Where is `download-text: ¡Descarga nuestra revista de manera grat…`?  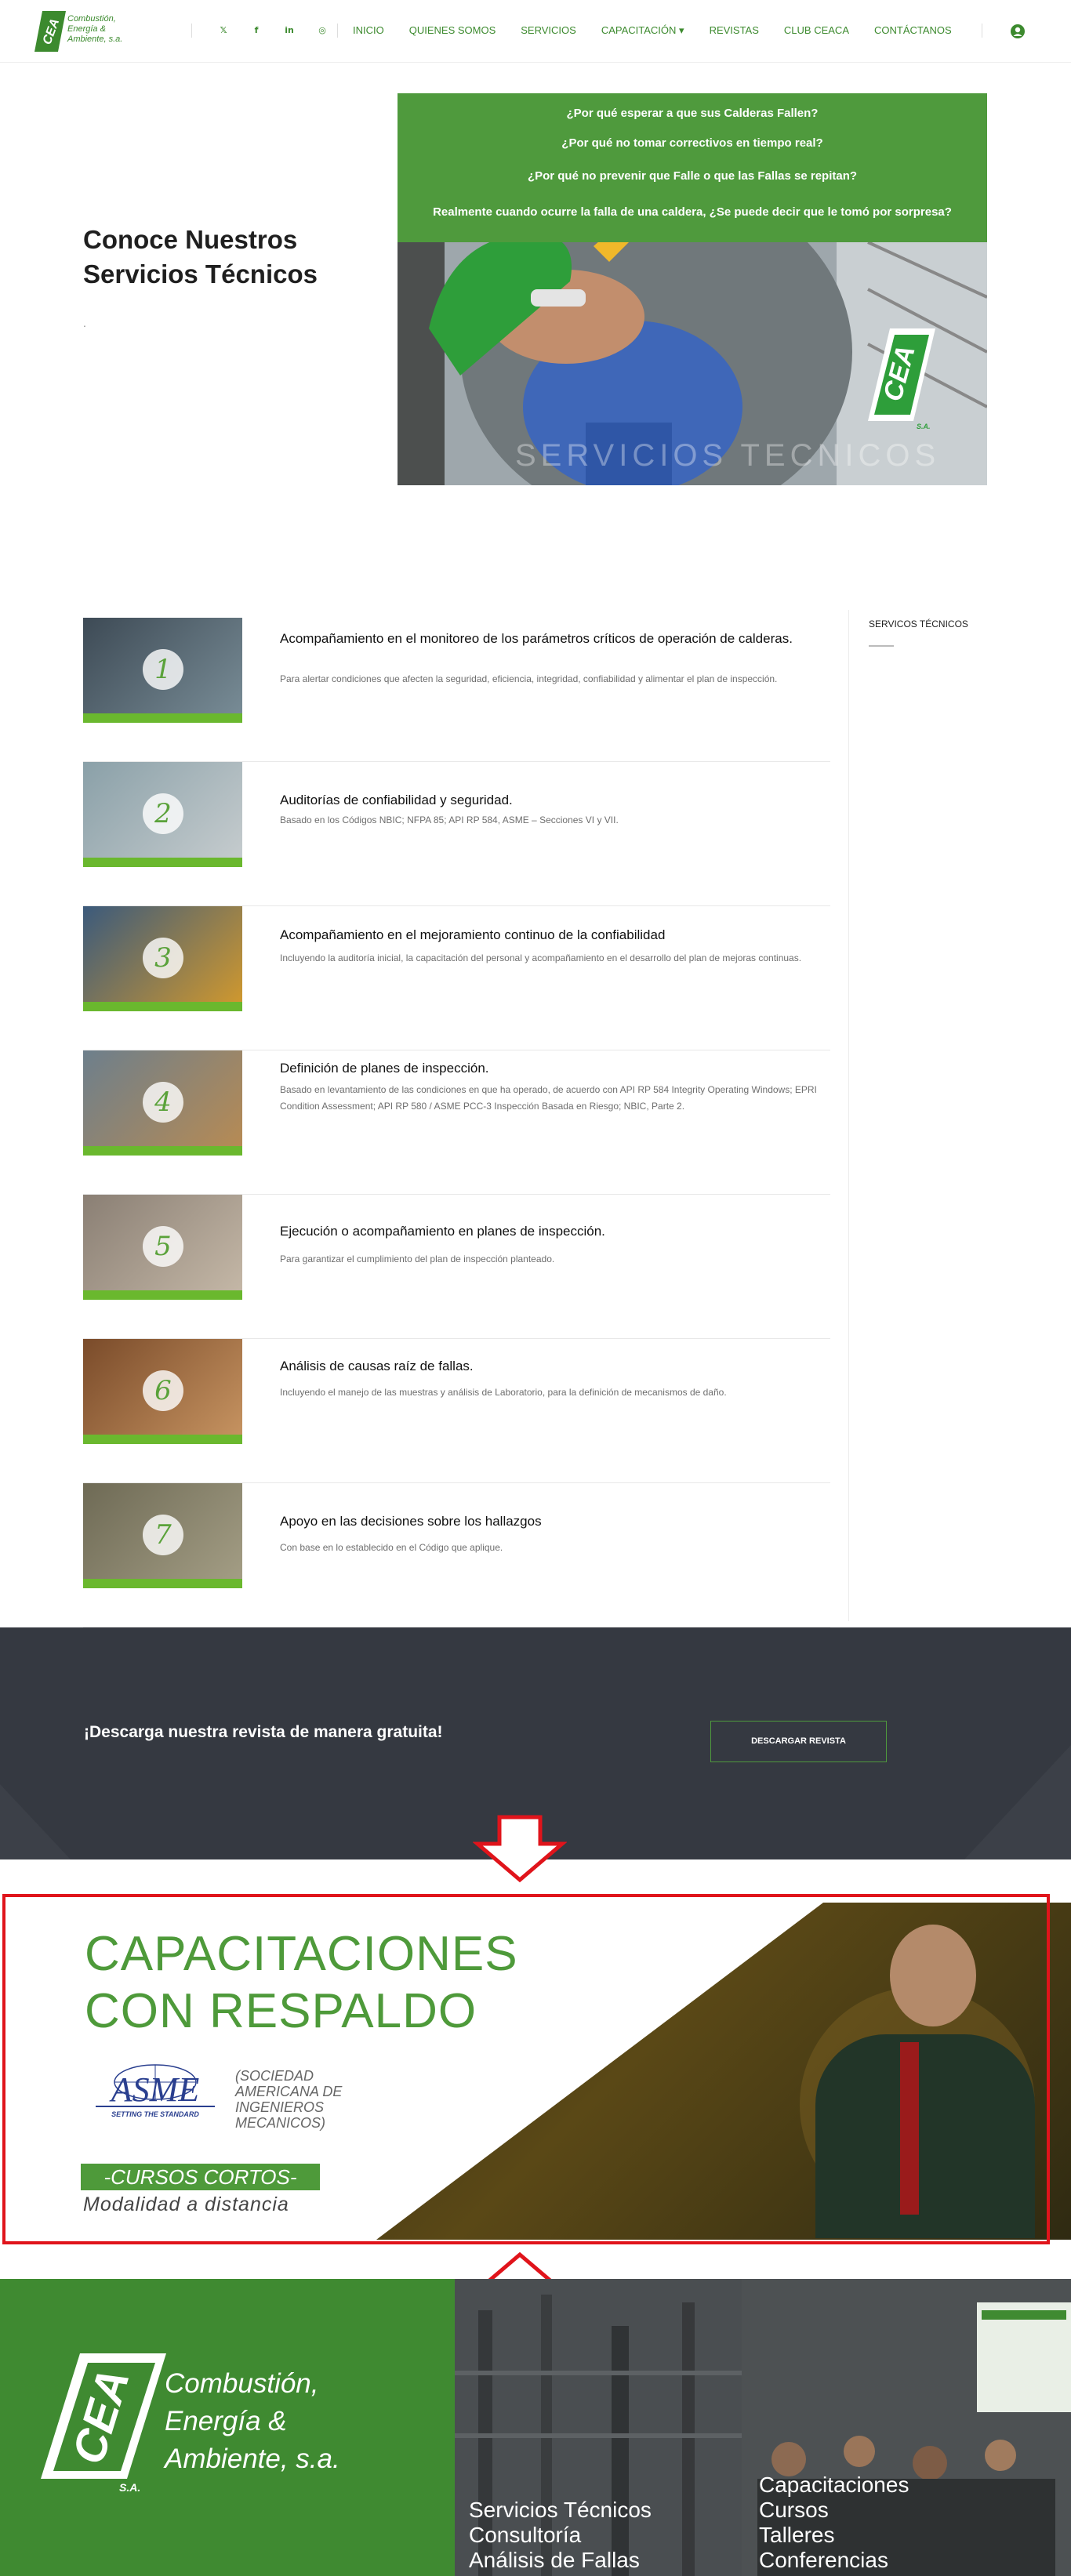 download-text: ¡Descarga nuestra revista de manera grat… is located at coordinates (263, 1732).